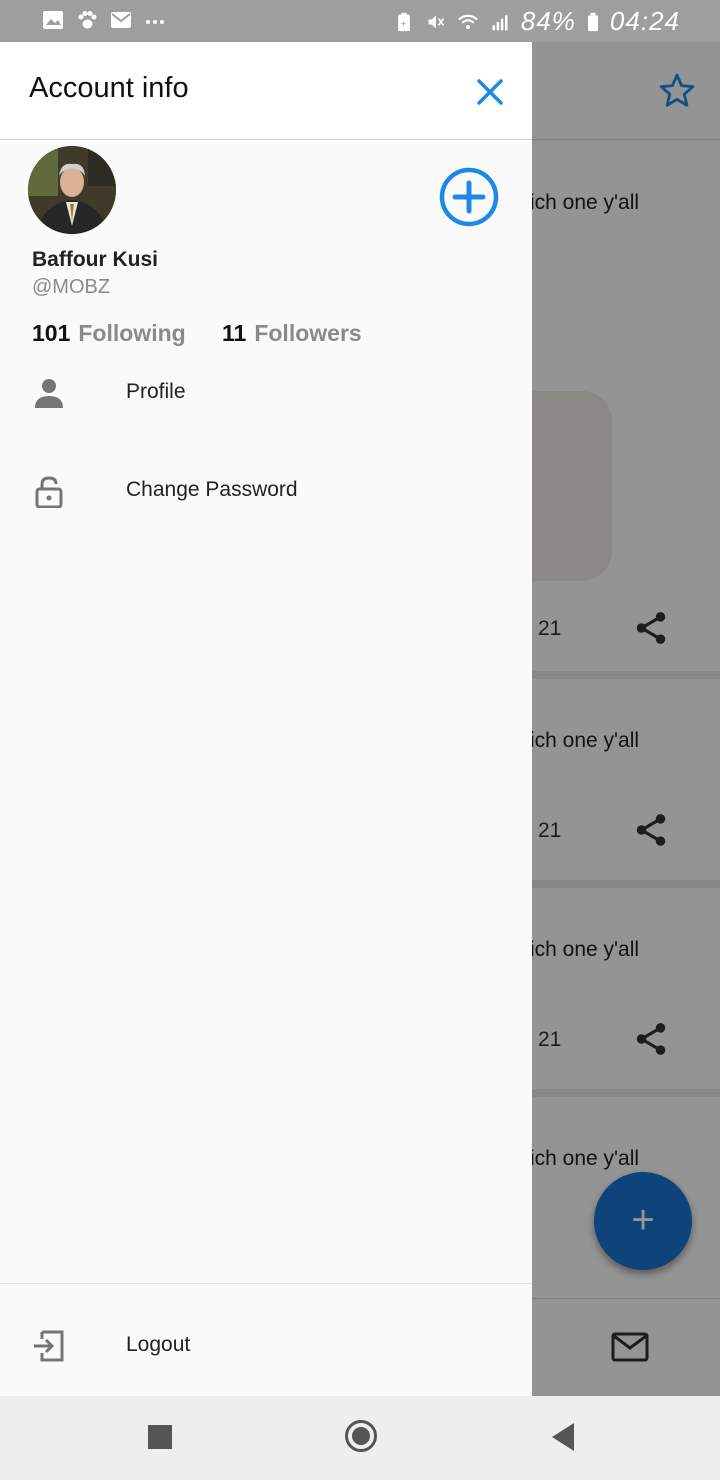 The height and width of the screenshot is (1480, 720). Describe the element at coordinates (95, 259) in the screenshot. I see `user-name: Baffour Kusi` at that location.